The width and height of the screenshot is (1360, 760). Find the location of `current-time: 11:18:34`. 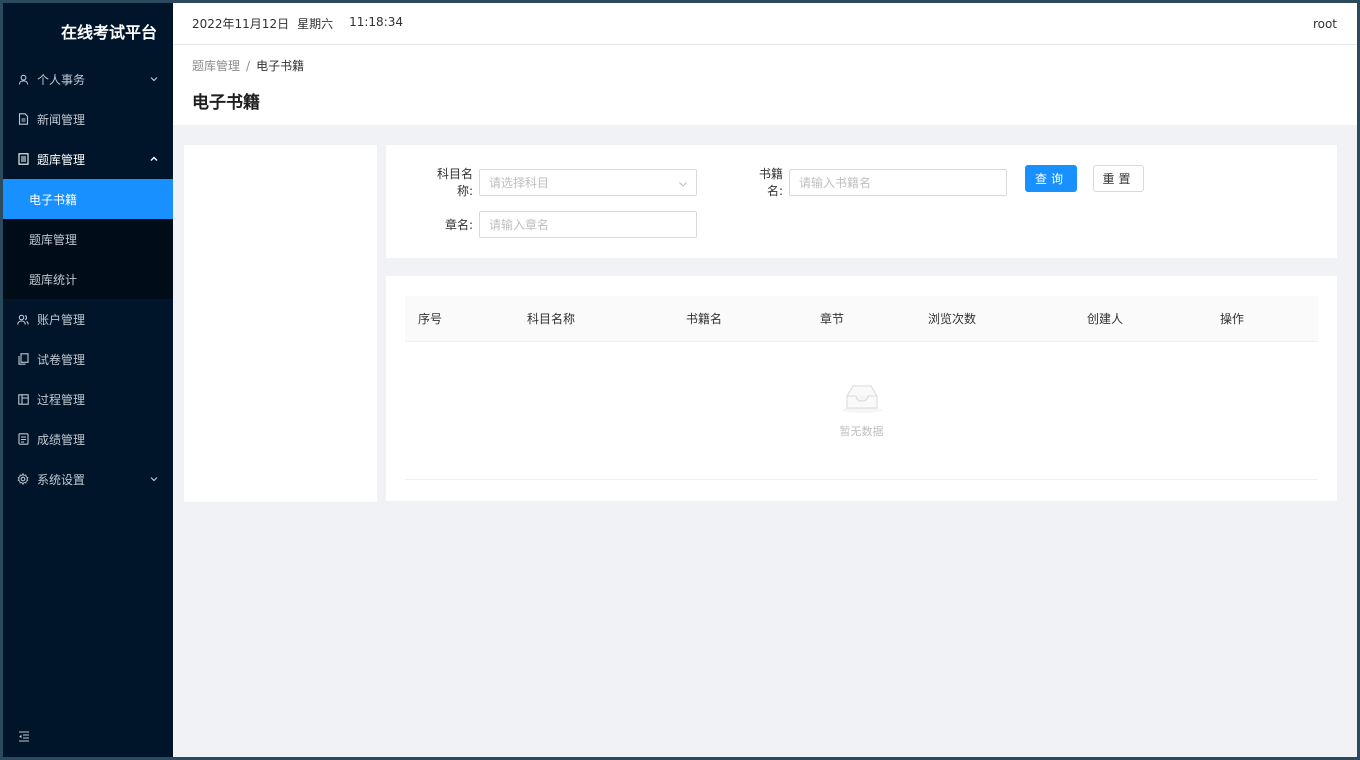

current-time: 11:18:34 is located at coordinates (376, 22).